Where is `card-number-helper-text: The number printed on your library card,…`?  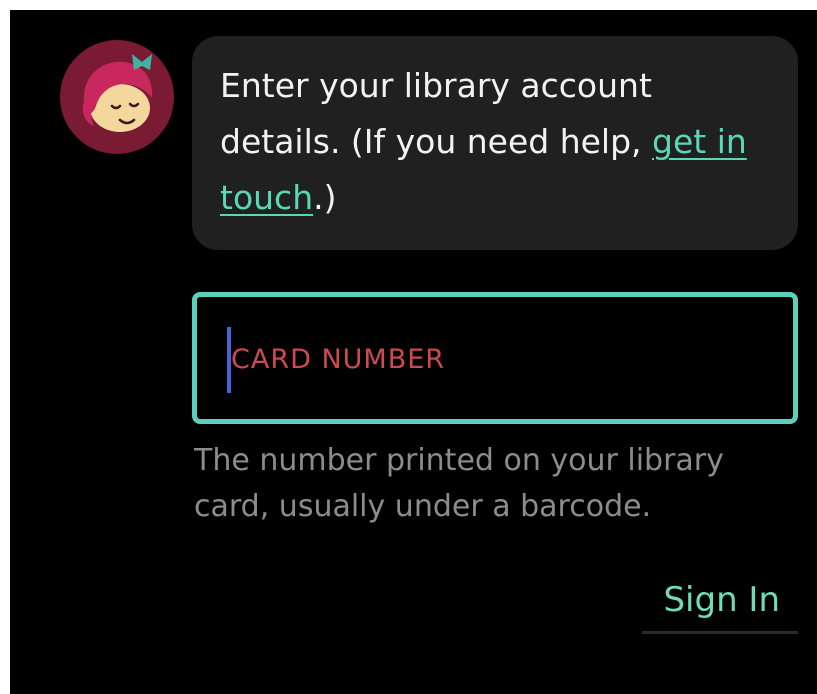 card-number-helper-text: The number printed on your library card,… is located at coordinates (459, 483).